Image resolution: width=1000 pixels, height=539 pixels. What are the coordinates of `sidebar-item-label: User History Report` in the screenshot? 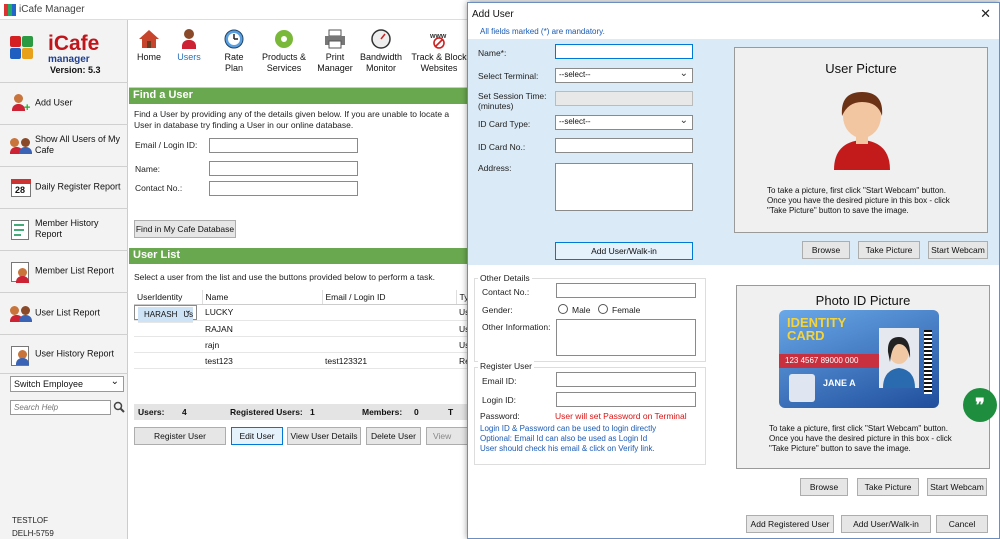 It's located at (75, 353).